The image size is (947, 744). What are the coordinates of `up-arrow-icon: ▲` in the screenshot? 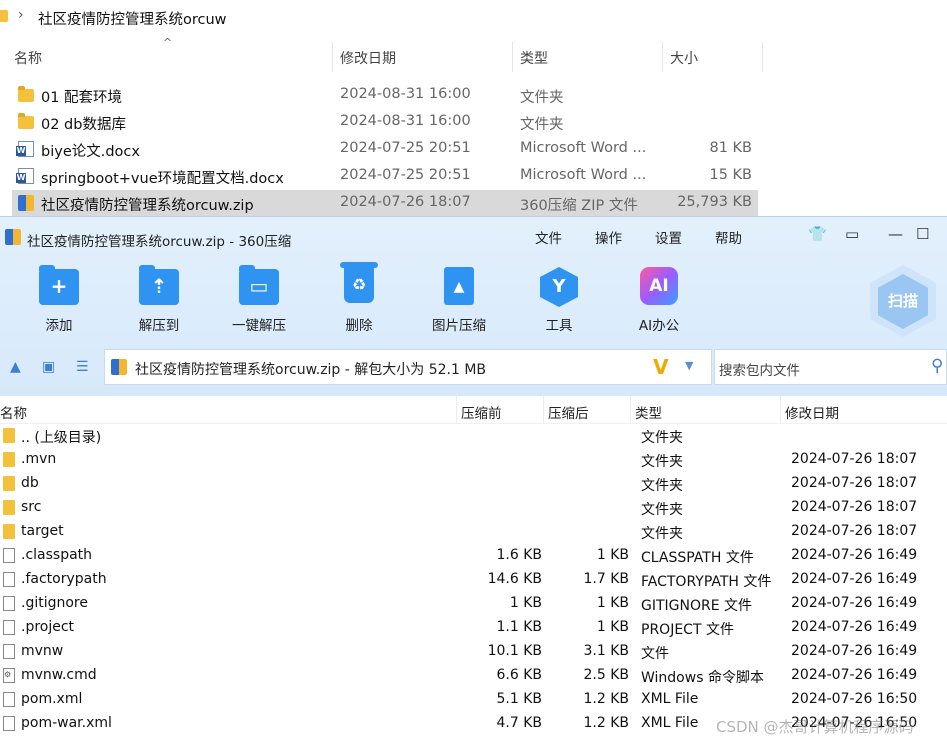 It's located at (15, 367).